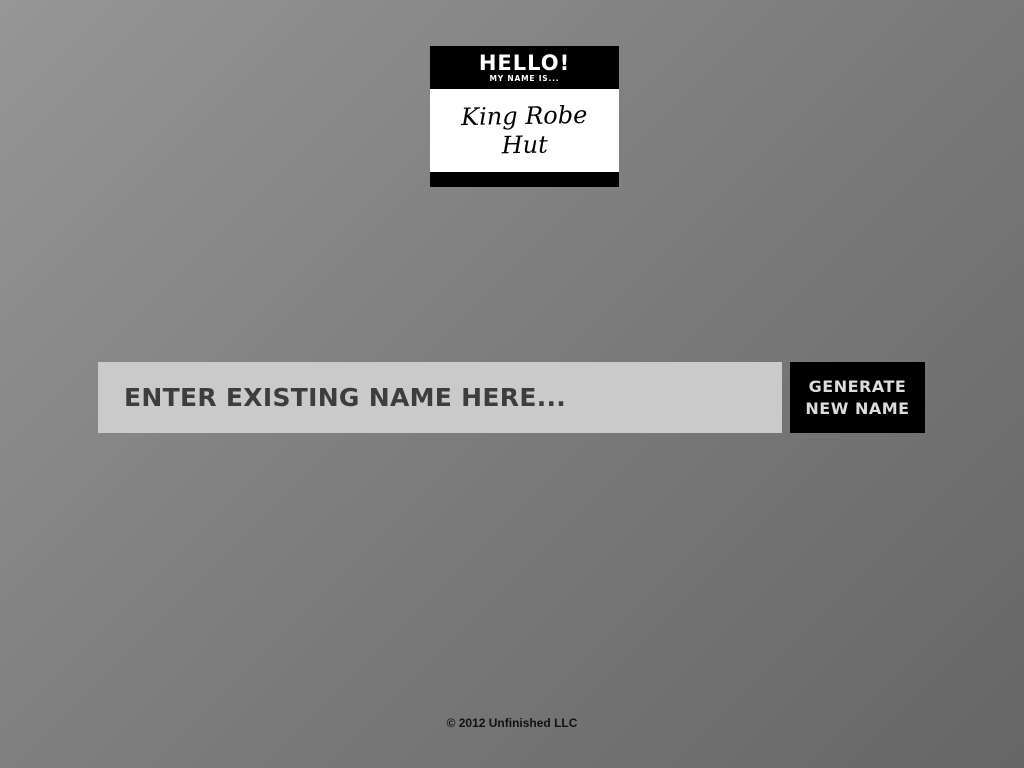  I want to click on name-tag-body: King Robe Hut, so click(524, 130).